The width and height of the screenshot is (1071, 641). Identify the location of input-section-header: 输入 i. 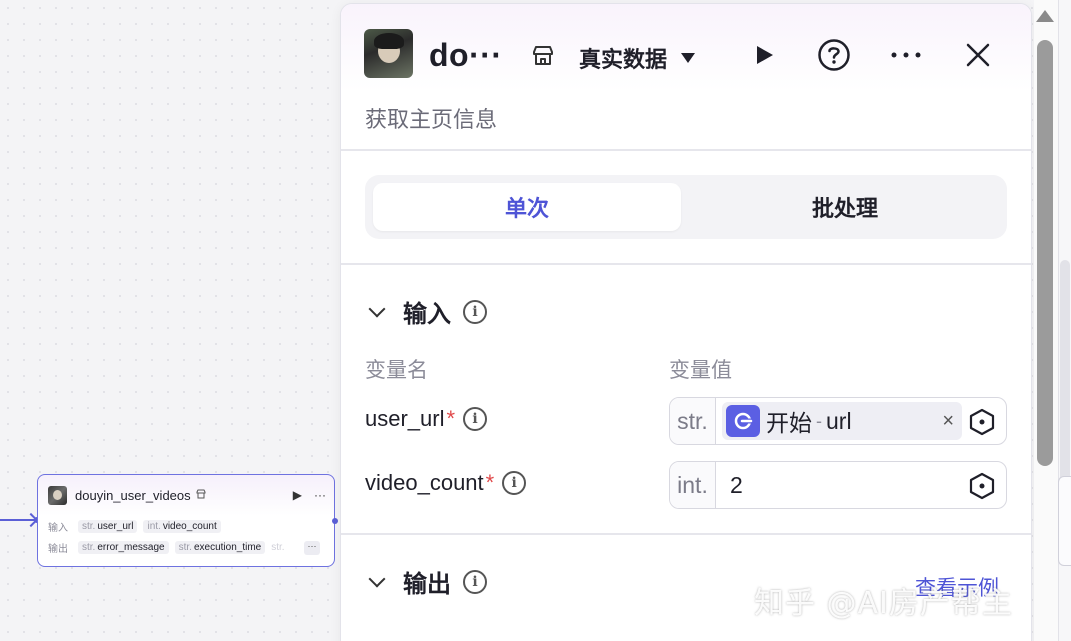
(426, 311).